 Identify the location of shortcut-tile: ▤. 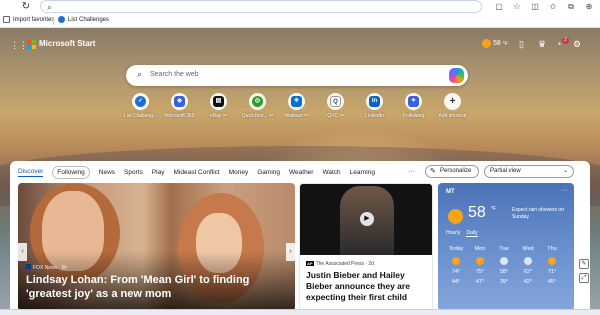
(218, 101).